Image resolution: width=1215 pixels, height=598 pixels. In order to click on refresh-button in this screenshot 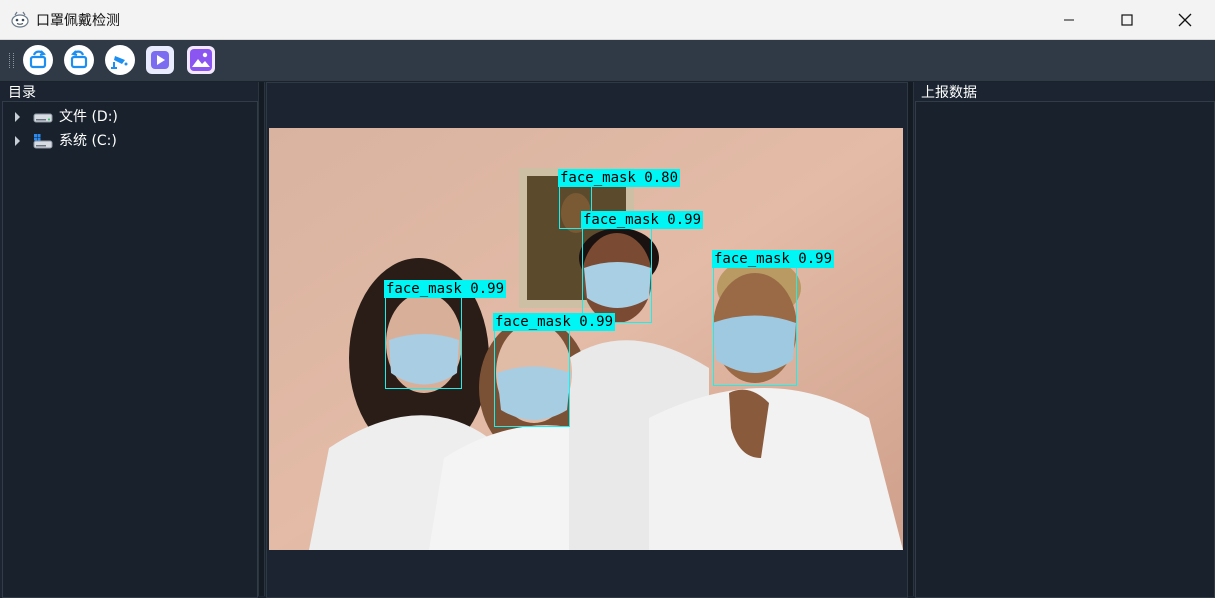, I will do `click(79, 60)`.